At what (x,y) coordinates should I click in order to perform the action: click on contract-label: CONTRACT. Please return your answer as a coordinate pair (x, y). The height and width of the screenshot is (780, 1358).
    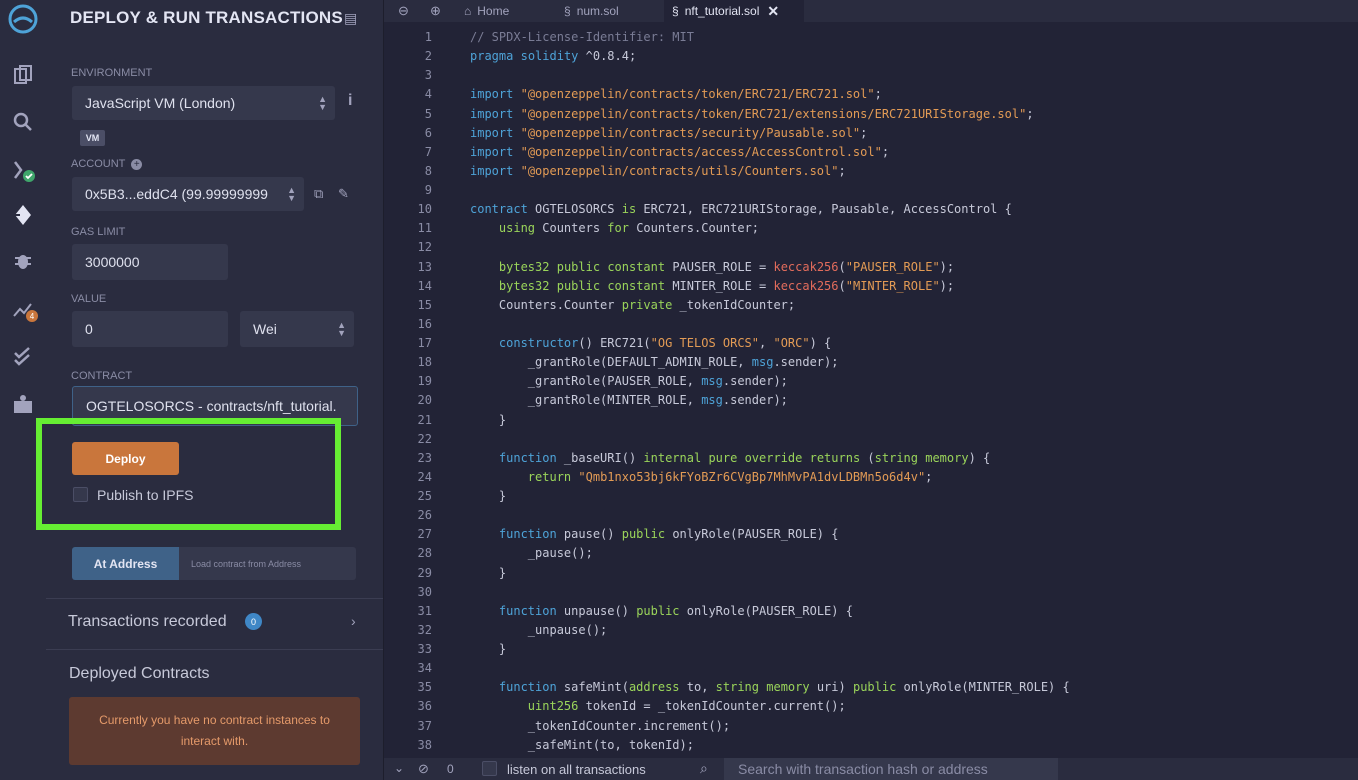
    Looking at the image, I should click on (102, 376).